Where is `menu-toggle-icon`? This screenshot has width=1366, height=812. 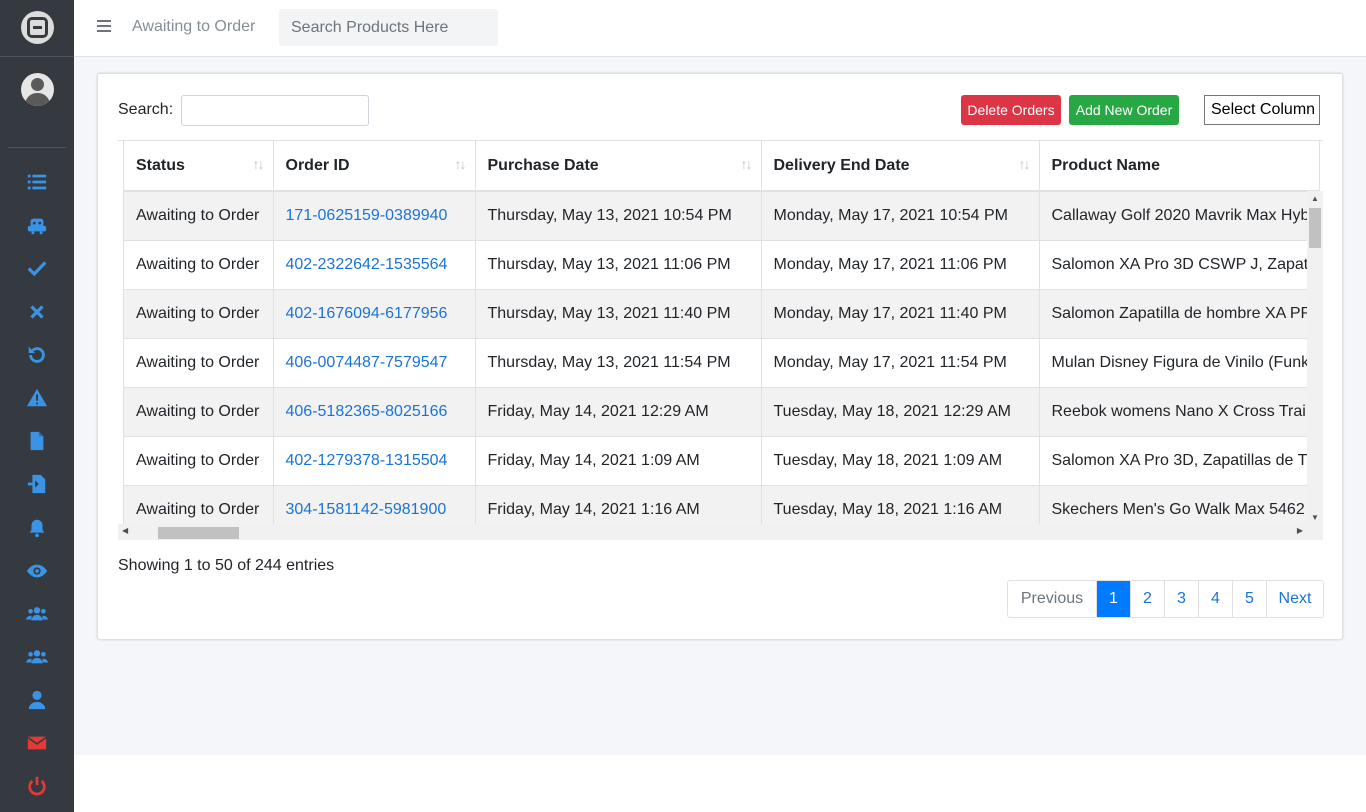
menu-toggle-icon is located at coordinates (104, 27).